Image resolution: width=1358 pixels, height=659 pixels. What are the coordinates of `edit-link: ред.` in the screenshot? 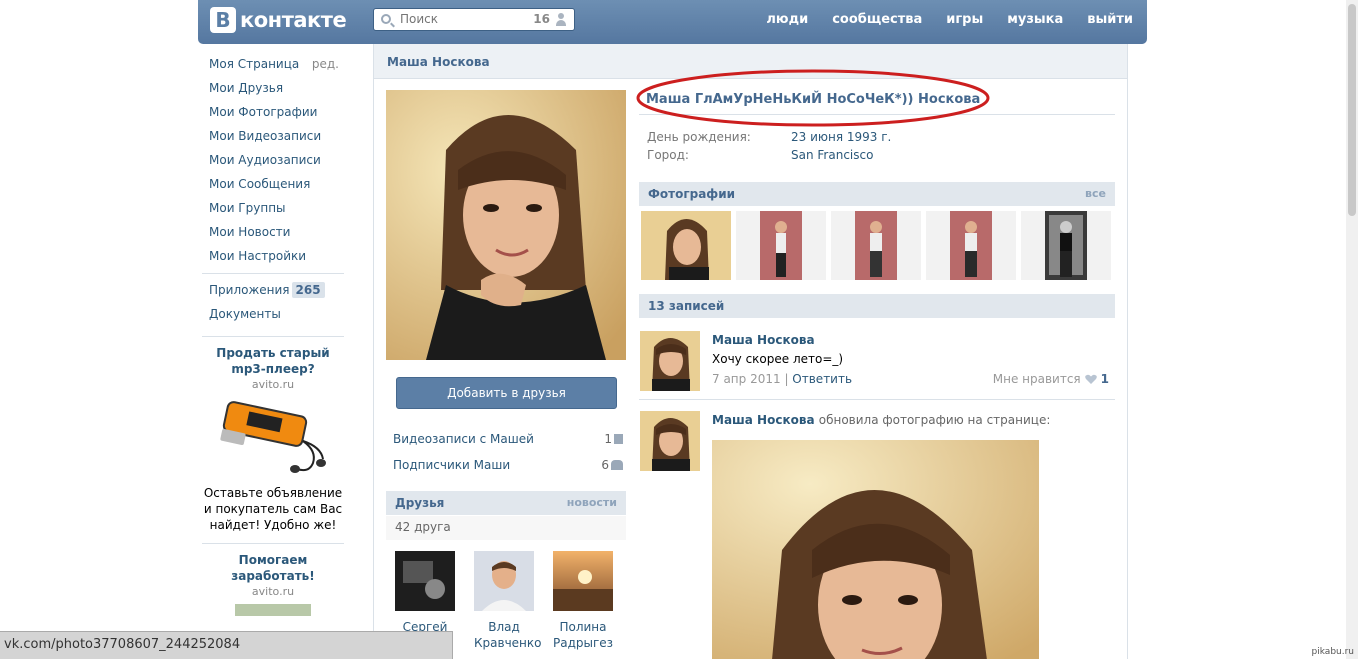 It's located at (325, 64).